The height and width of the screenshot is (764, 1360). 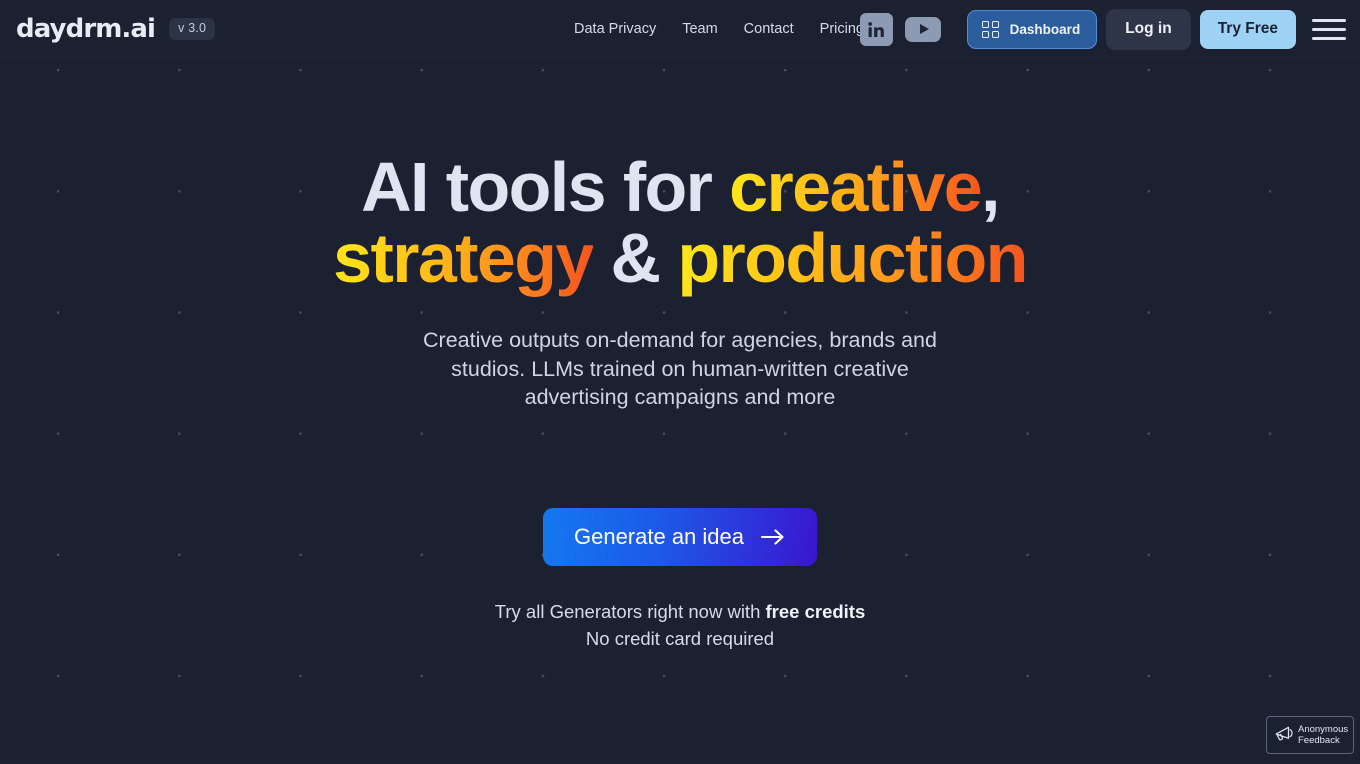 I want to click on dashboard-button: Dashboard, so click(x=1032, y=29).